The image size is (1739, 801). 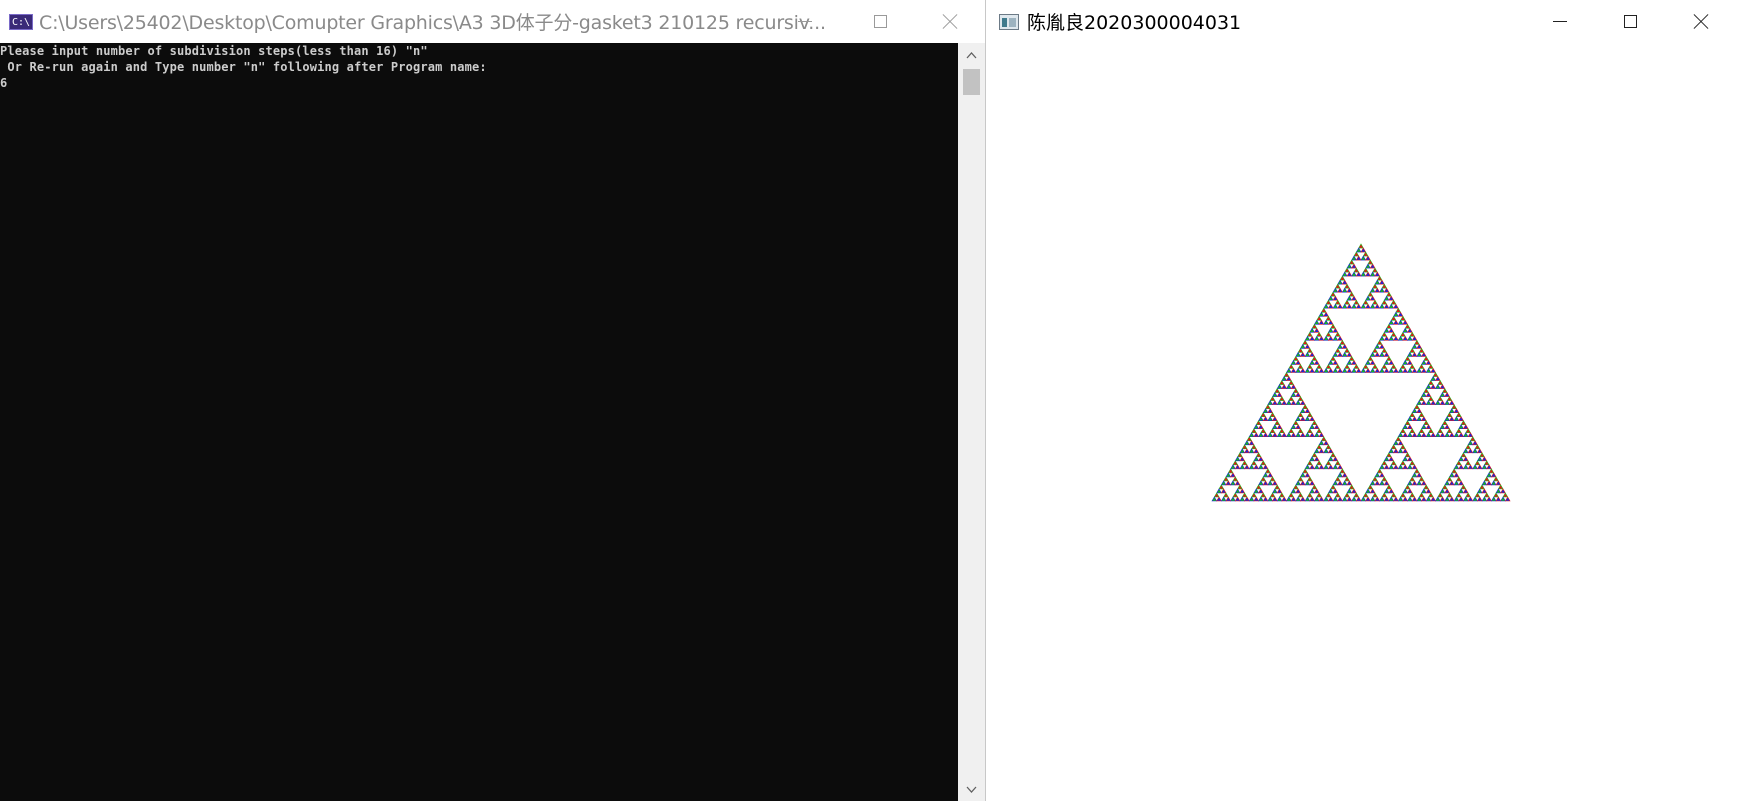 I want to click on gl-minimize-button, so click(x=1560, y=21).